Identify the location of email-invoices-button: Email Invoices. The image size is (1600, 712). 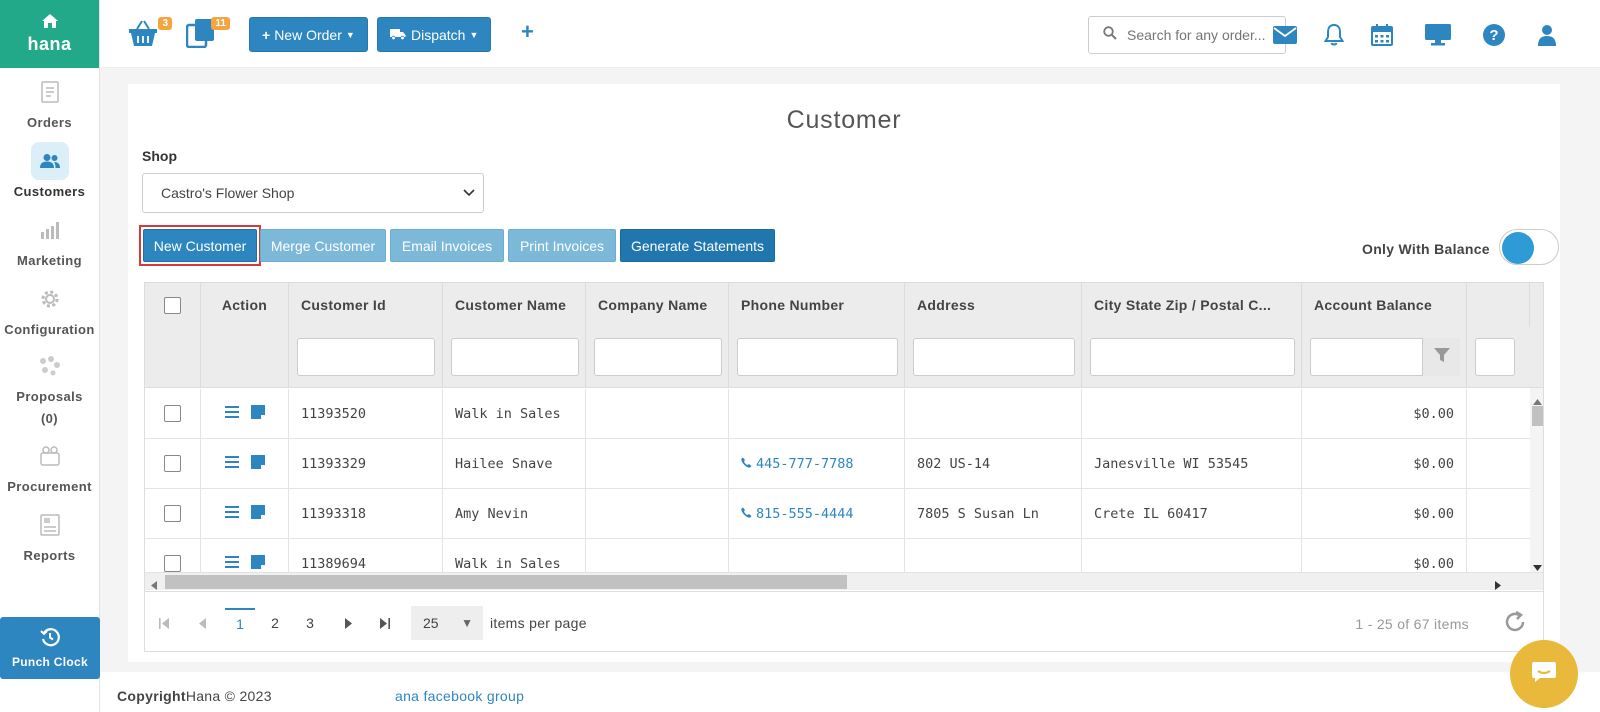
(447, 245).